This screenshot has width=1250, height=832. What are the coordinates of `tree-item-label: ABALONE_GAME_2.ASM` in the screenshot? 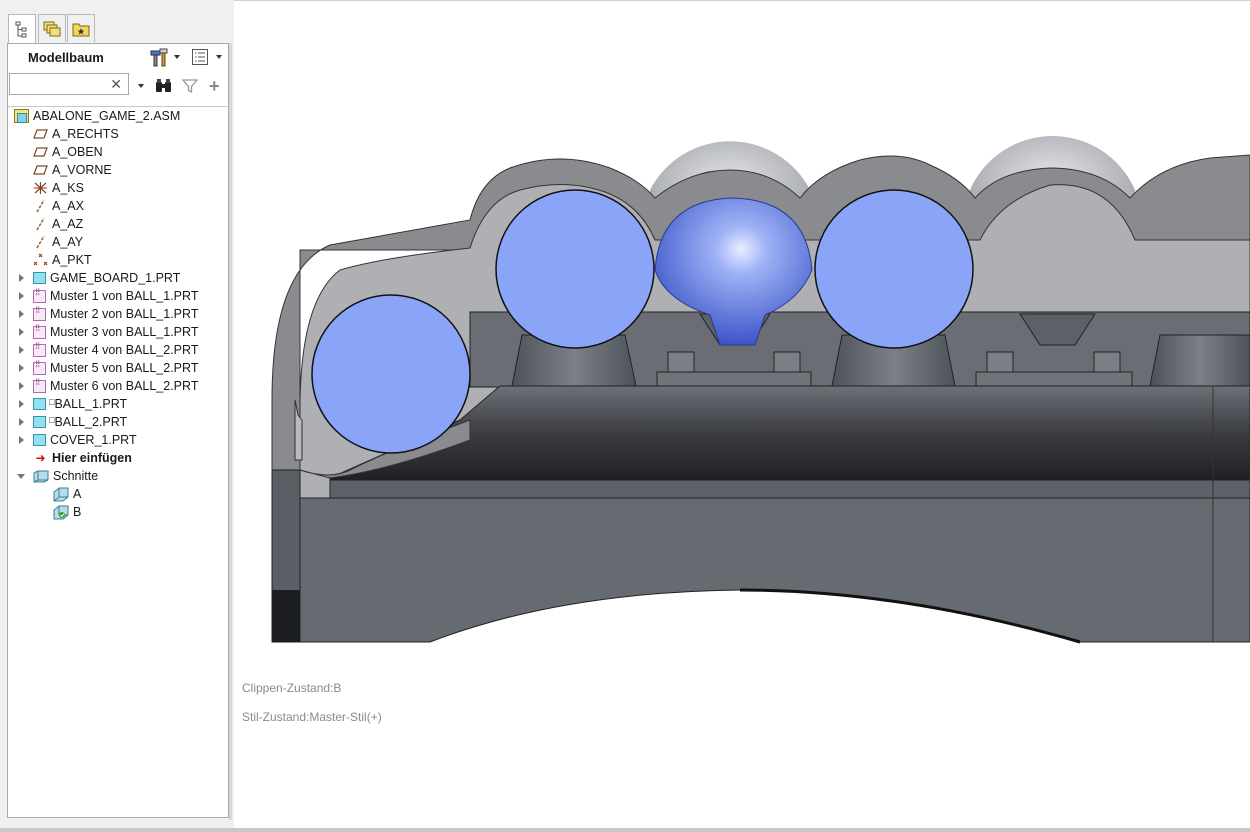 It's located at (107, 116).